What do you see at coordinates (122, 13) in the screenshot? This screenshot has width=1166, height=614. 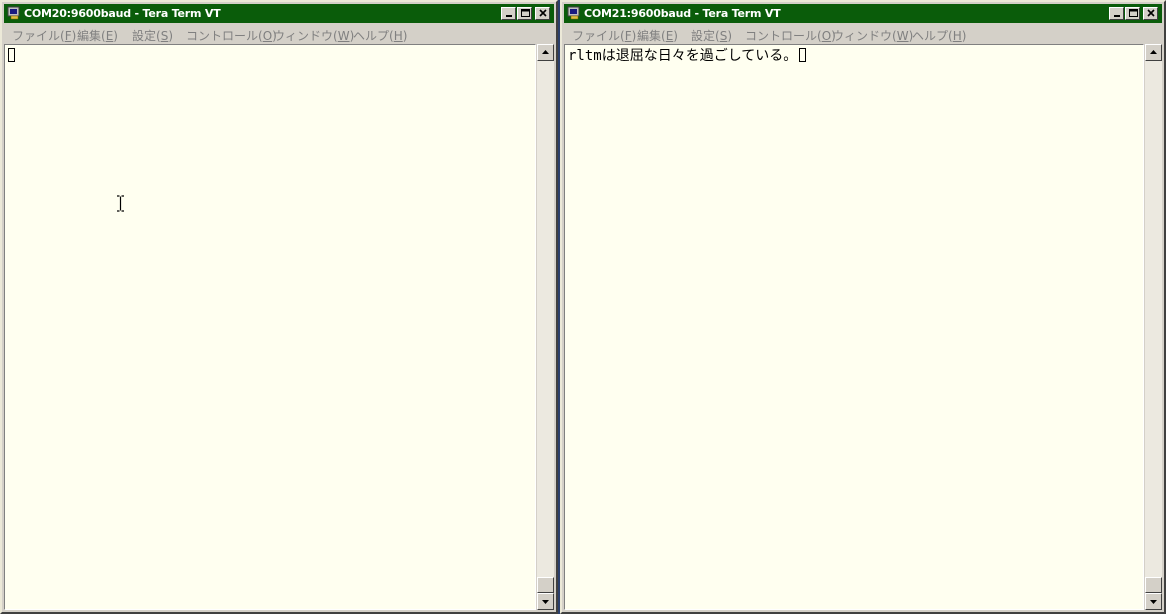 I see `window-title: COM20:9600baud - Tera Term VT` at bounding box center [122, 13].